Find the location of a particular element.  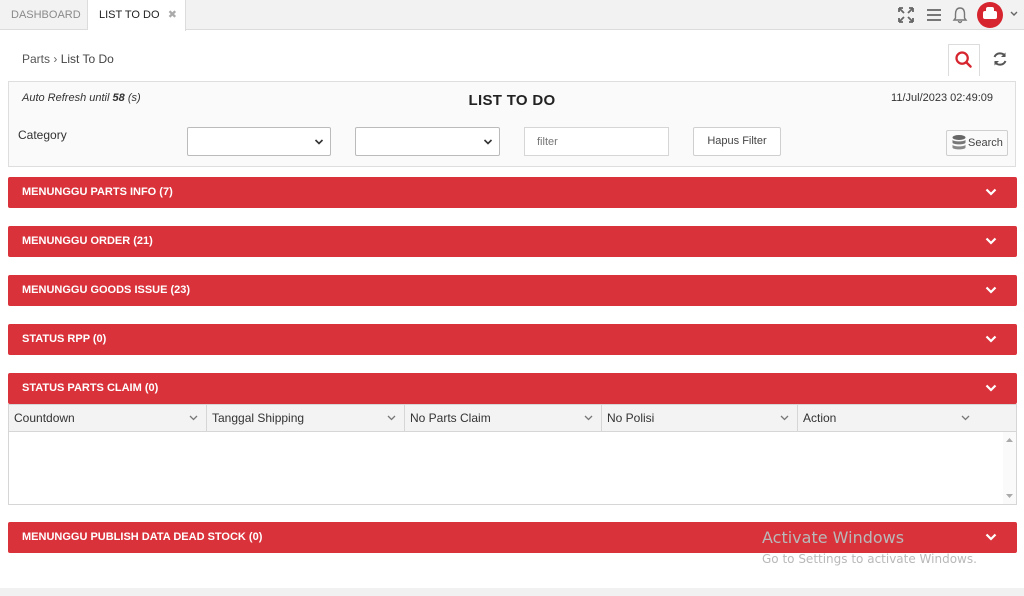

search-icon is located at coordinates (963, 59).